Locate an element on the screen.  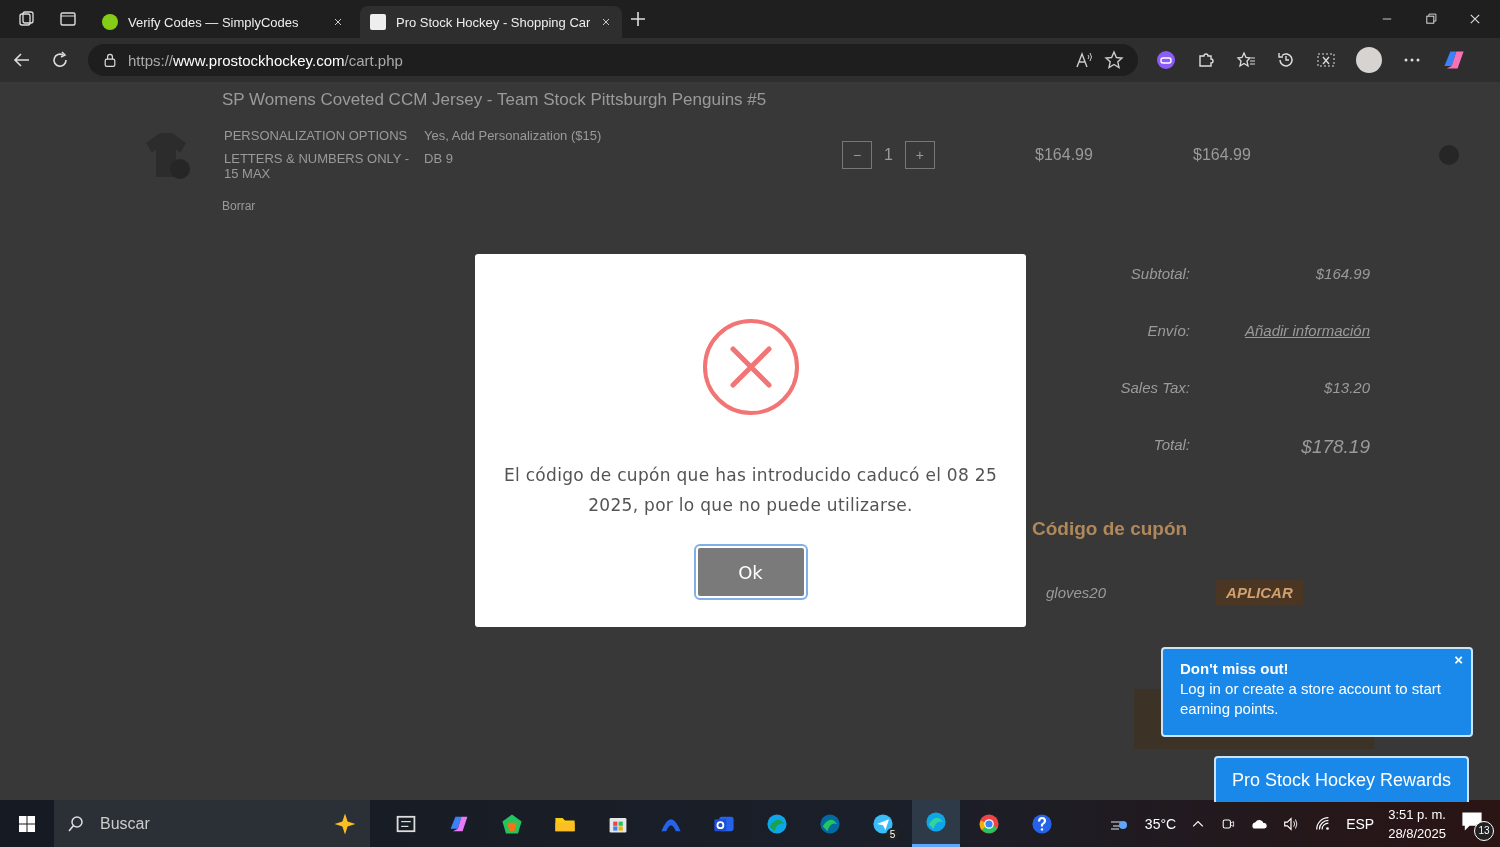
search-bar: Buscar is located at coordinates (212, 823).